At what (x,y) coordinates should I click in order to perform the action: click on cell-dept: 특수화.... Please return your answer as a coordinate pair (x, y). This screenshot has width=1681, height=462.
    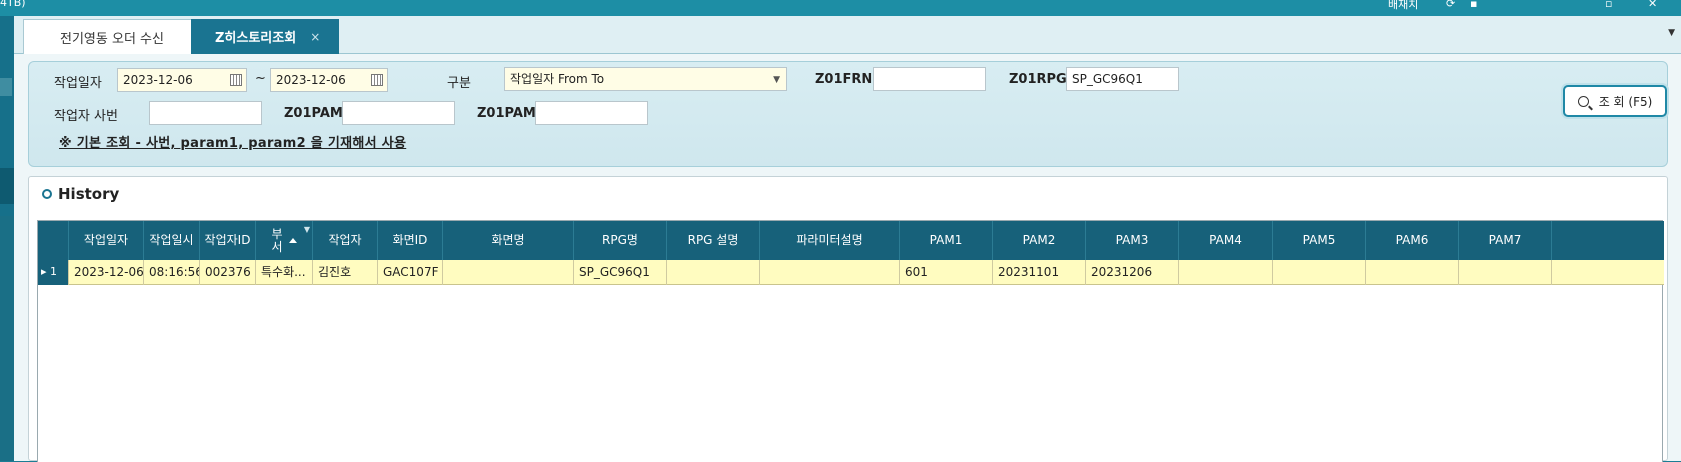
    Looking at the image, I should click on (284, 272).